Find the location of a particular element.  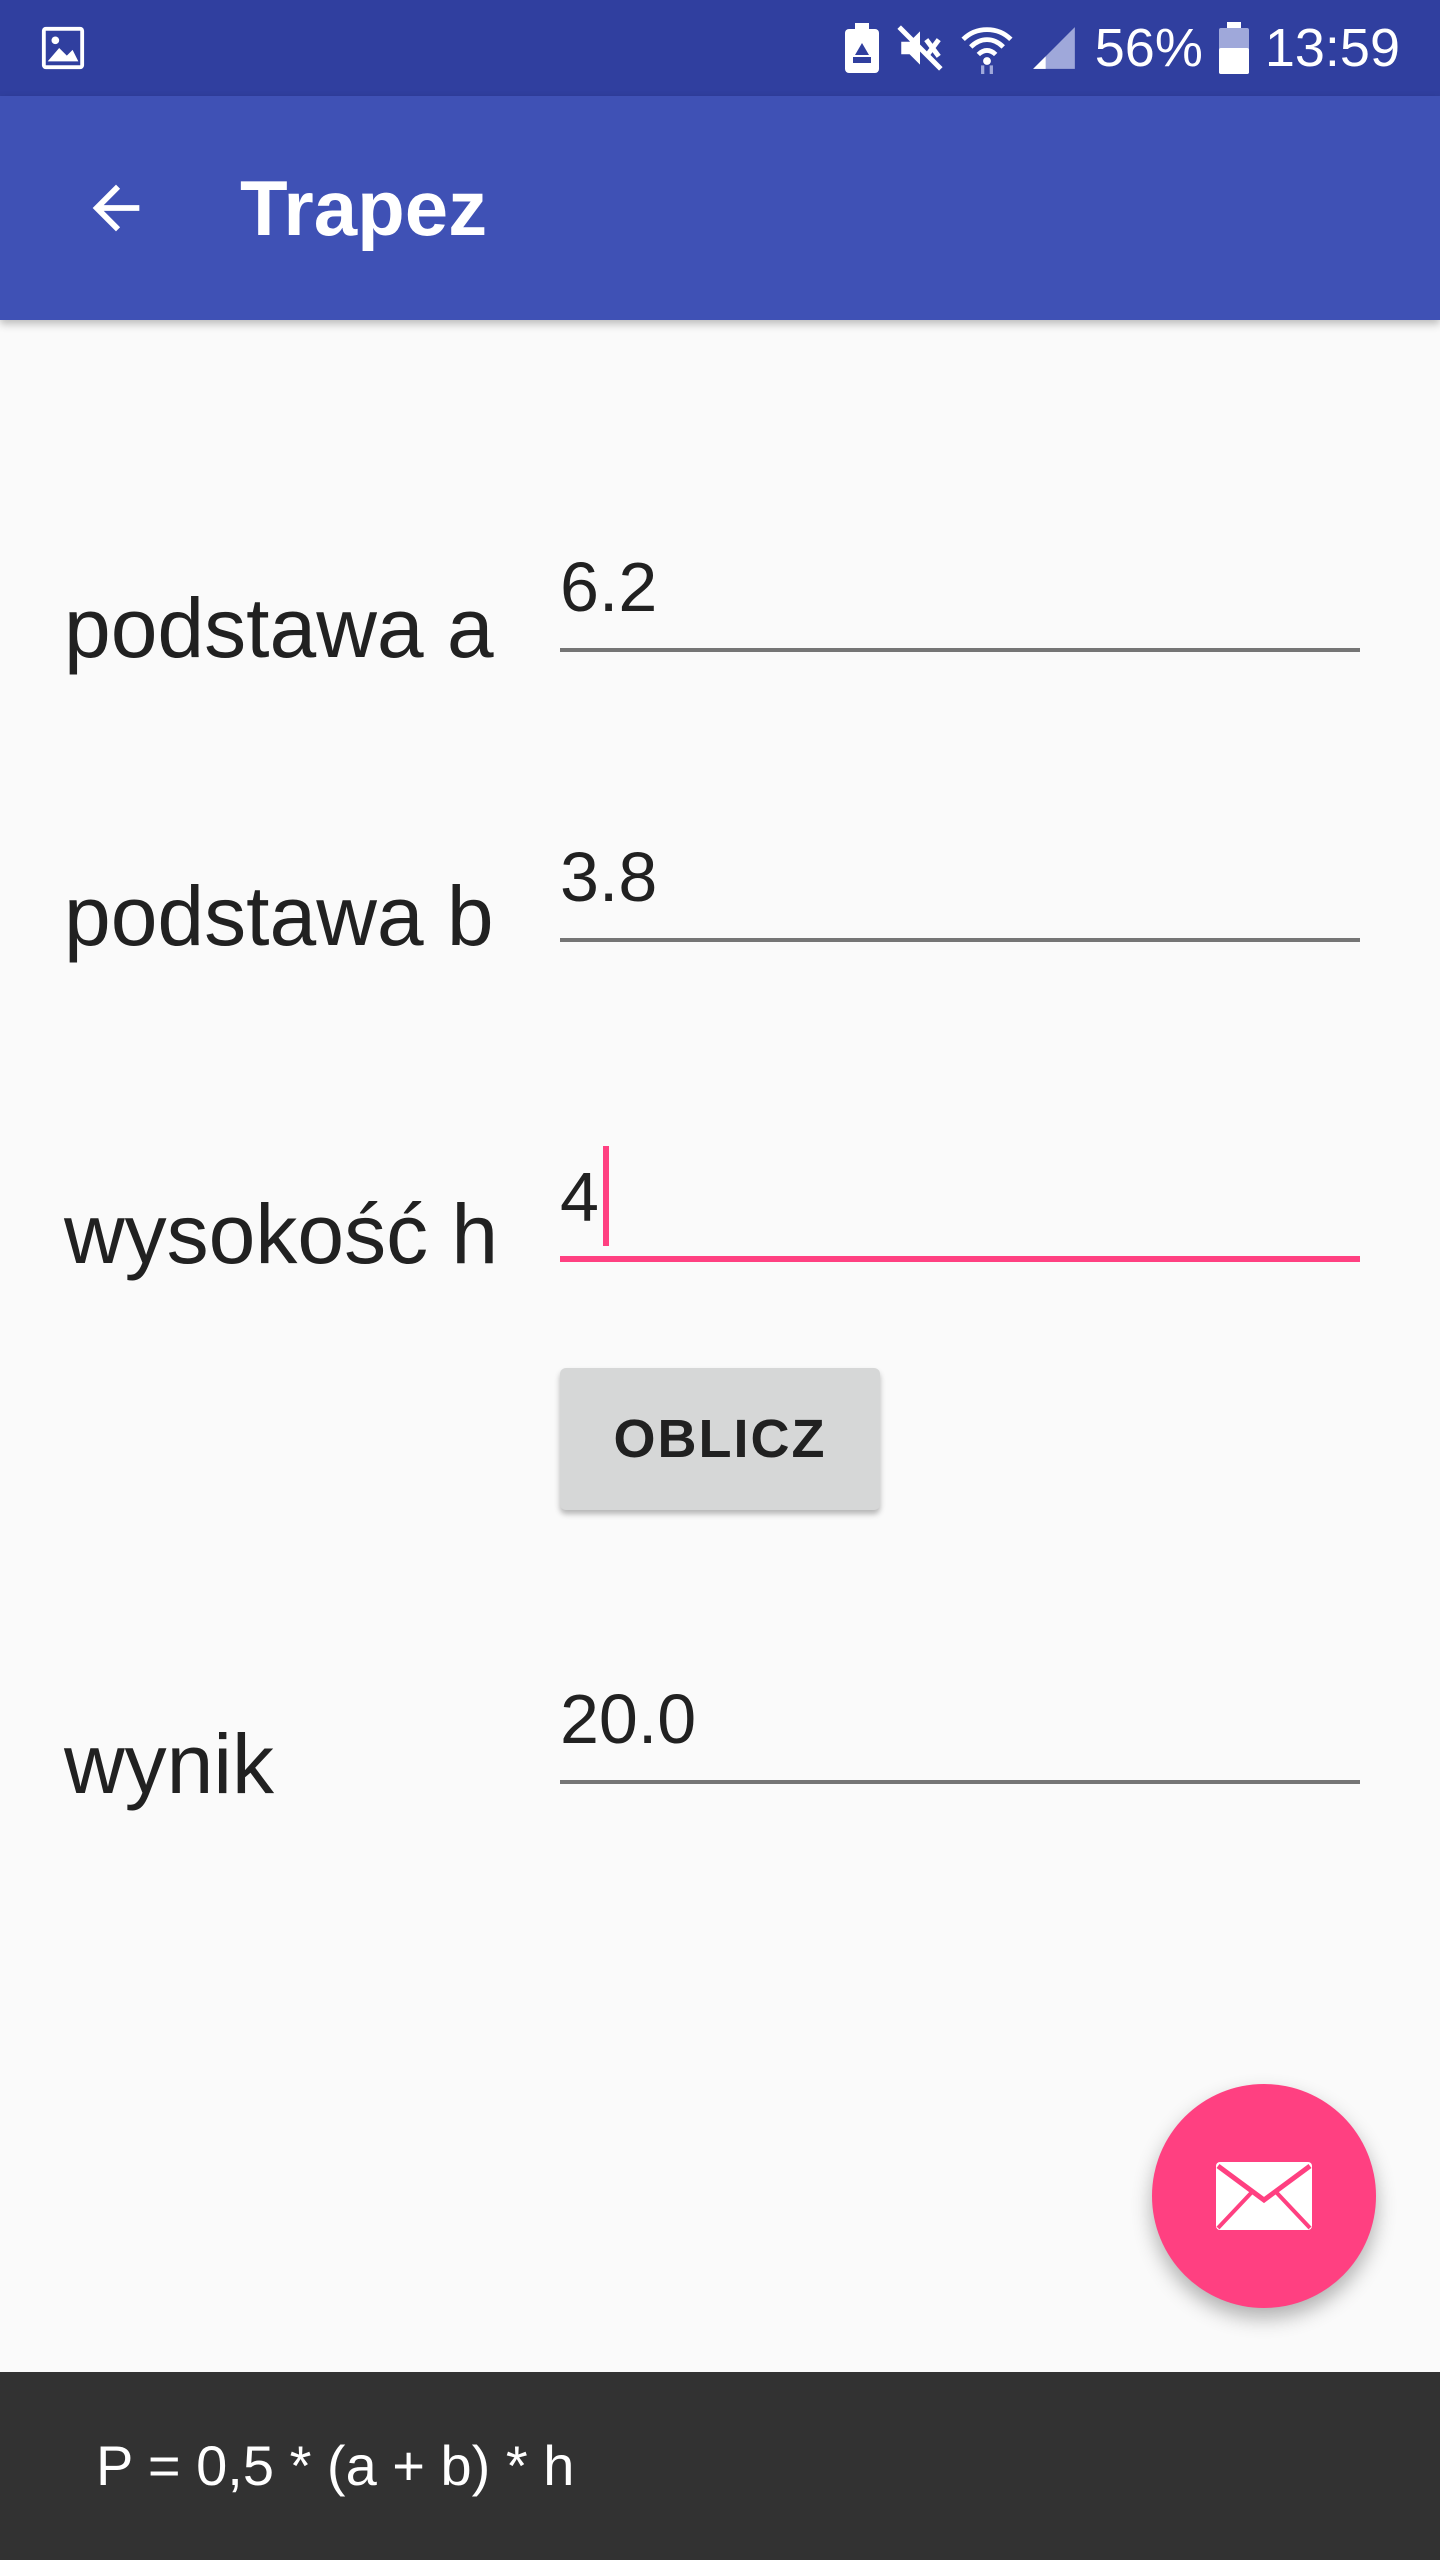

wifi-icon is located at coordinates (987, 50).